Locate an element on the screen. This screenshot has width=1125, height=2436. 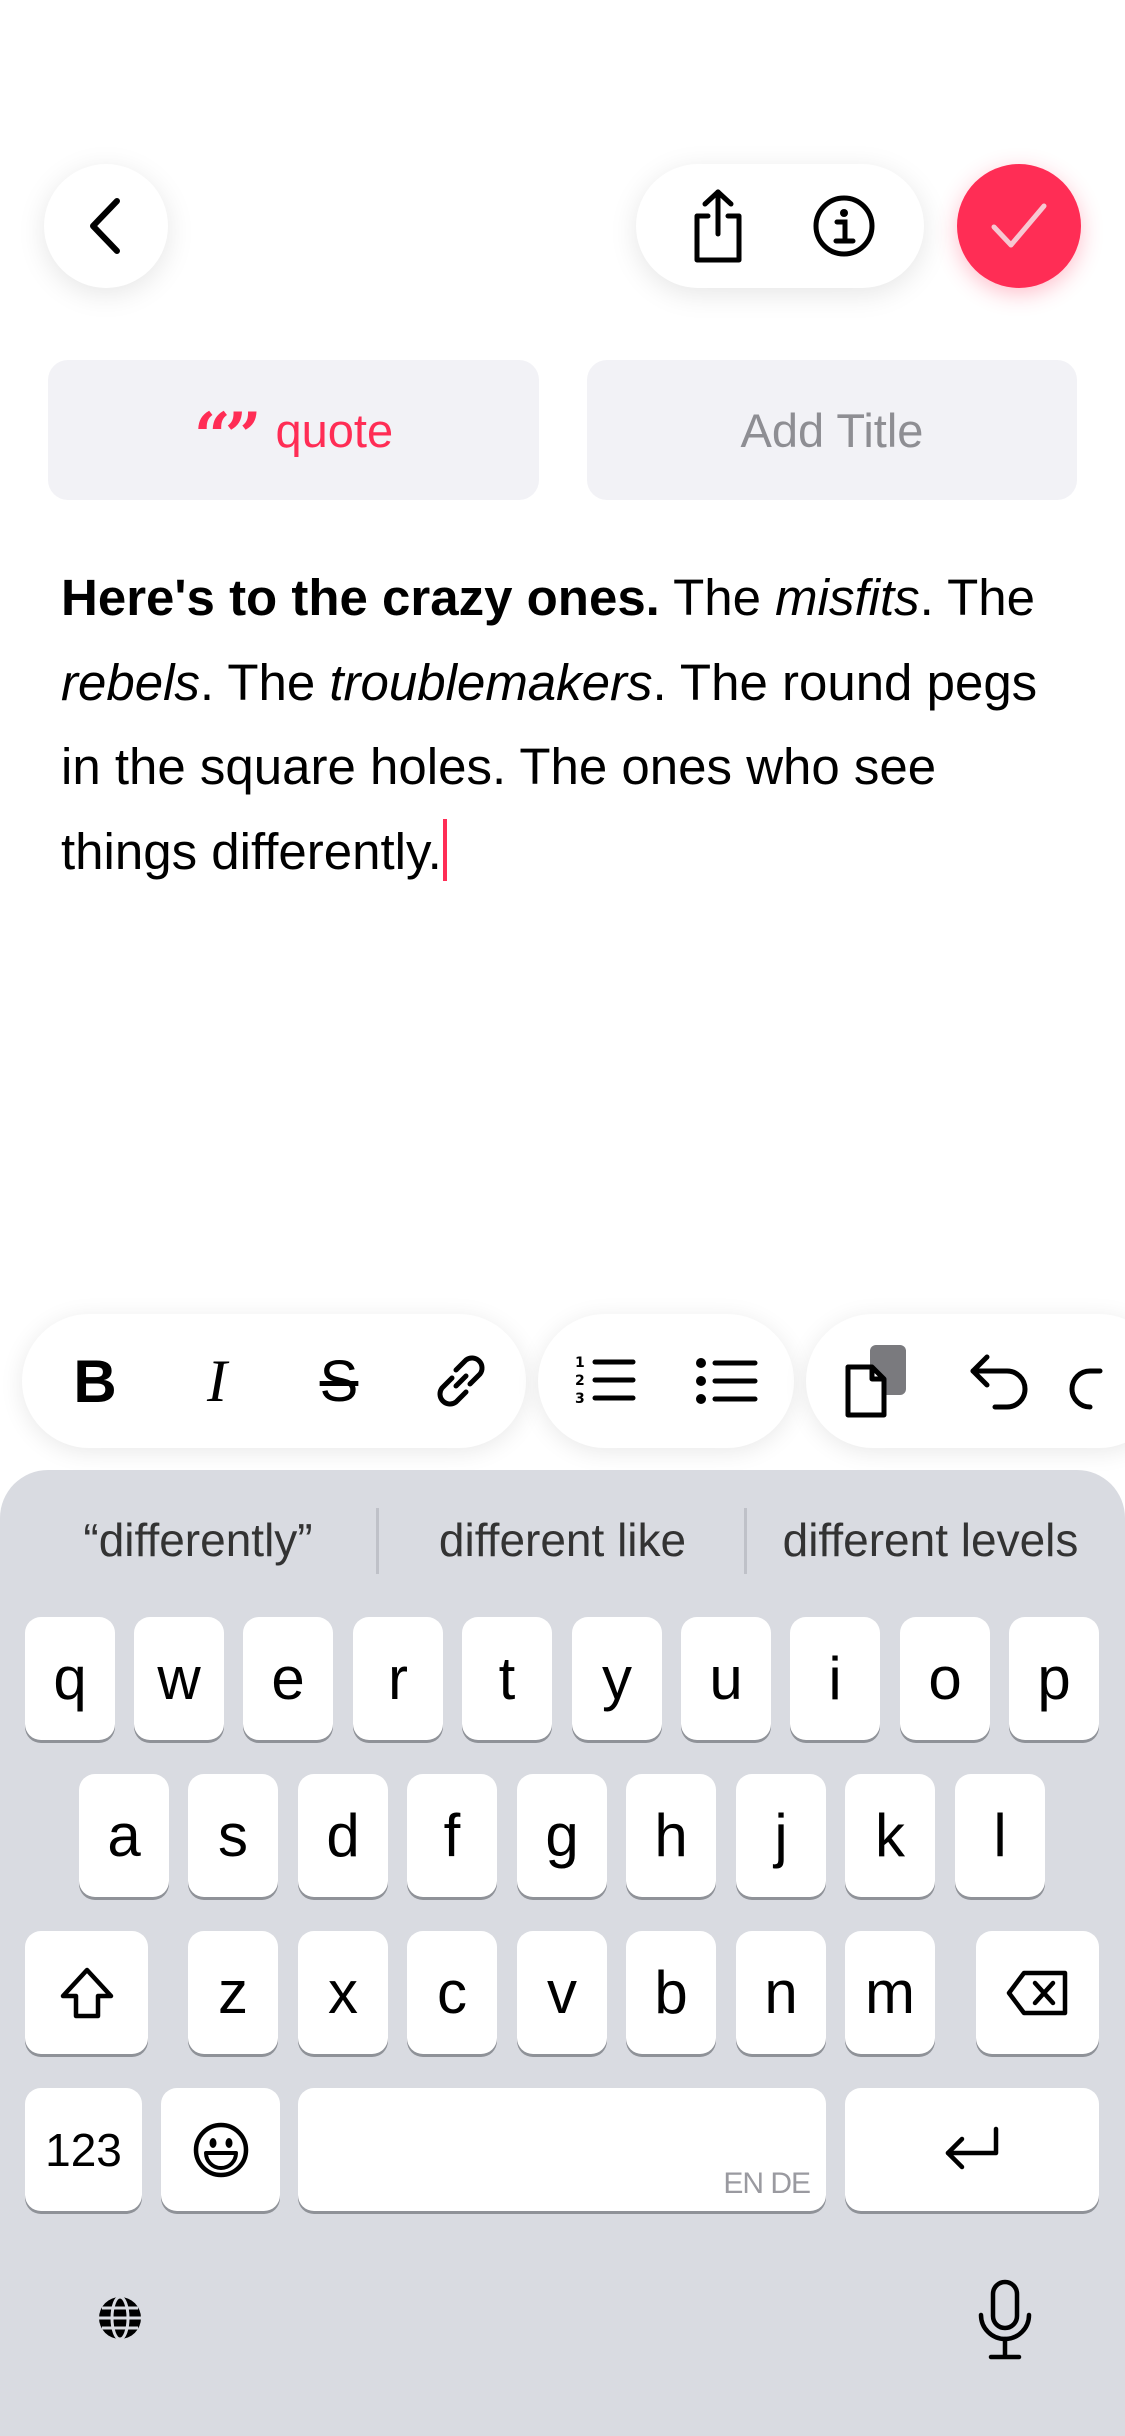
key-g: g is located at coordinates (562, 1835).